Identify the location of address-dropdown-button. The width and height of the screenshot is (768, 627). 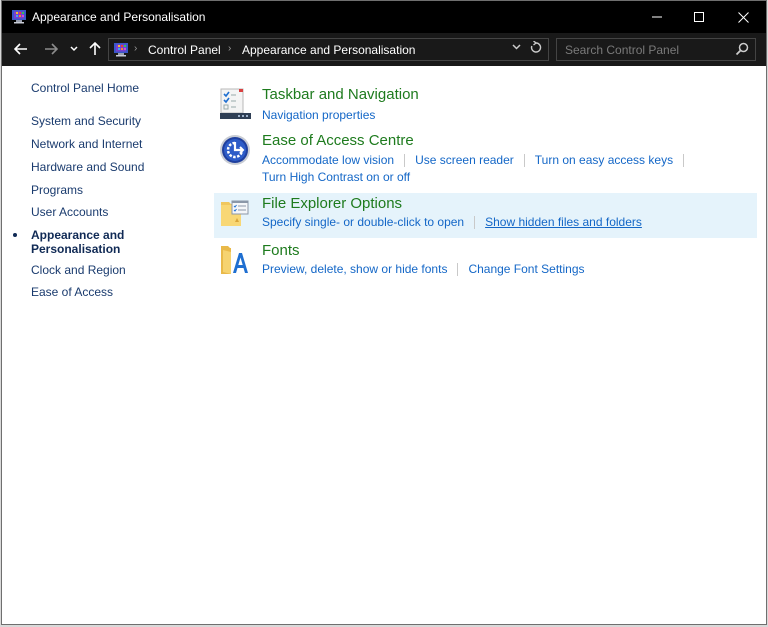
(516, 47).